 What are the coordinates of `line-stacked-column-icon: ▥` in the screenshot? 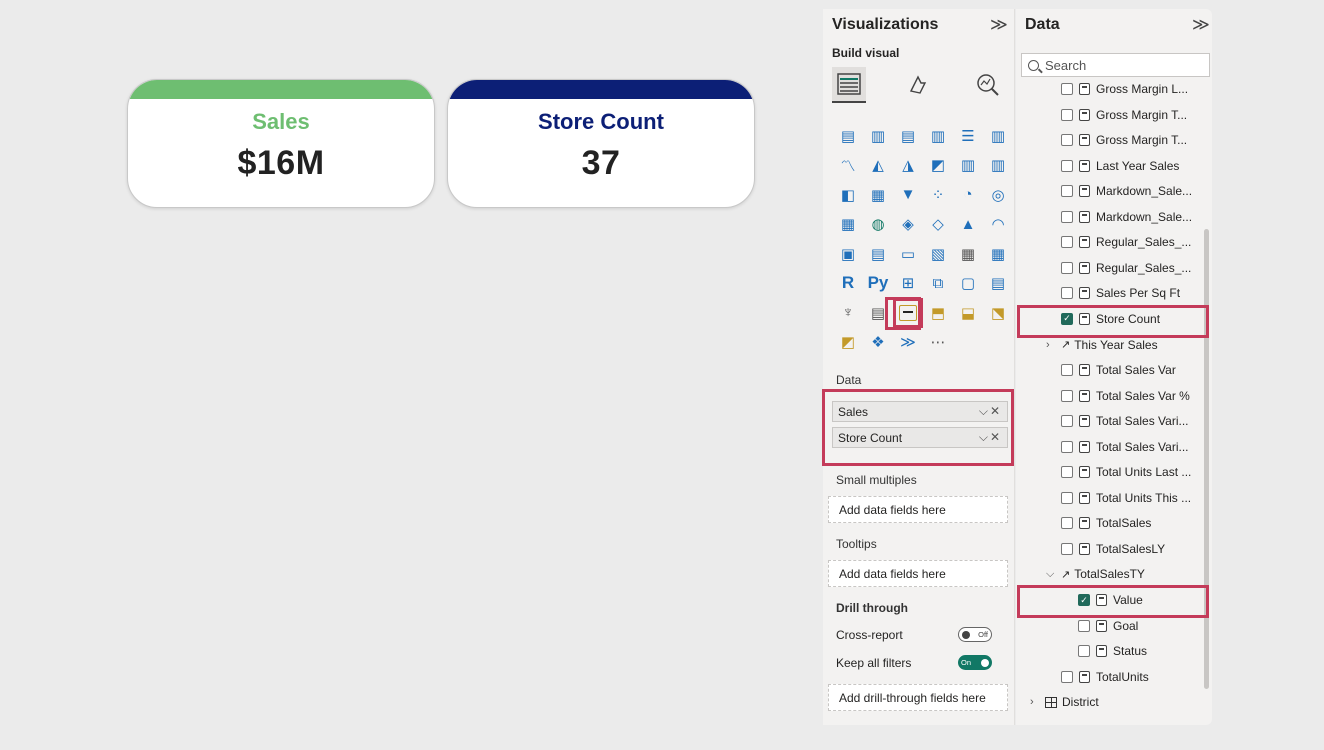 It's located at (968, 166).